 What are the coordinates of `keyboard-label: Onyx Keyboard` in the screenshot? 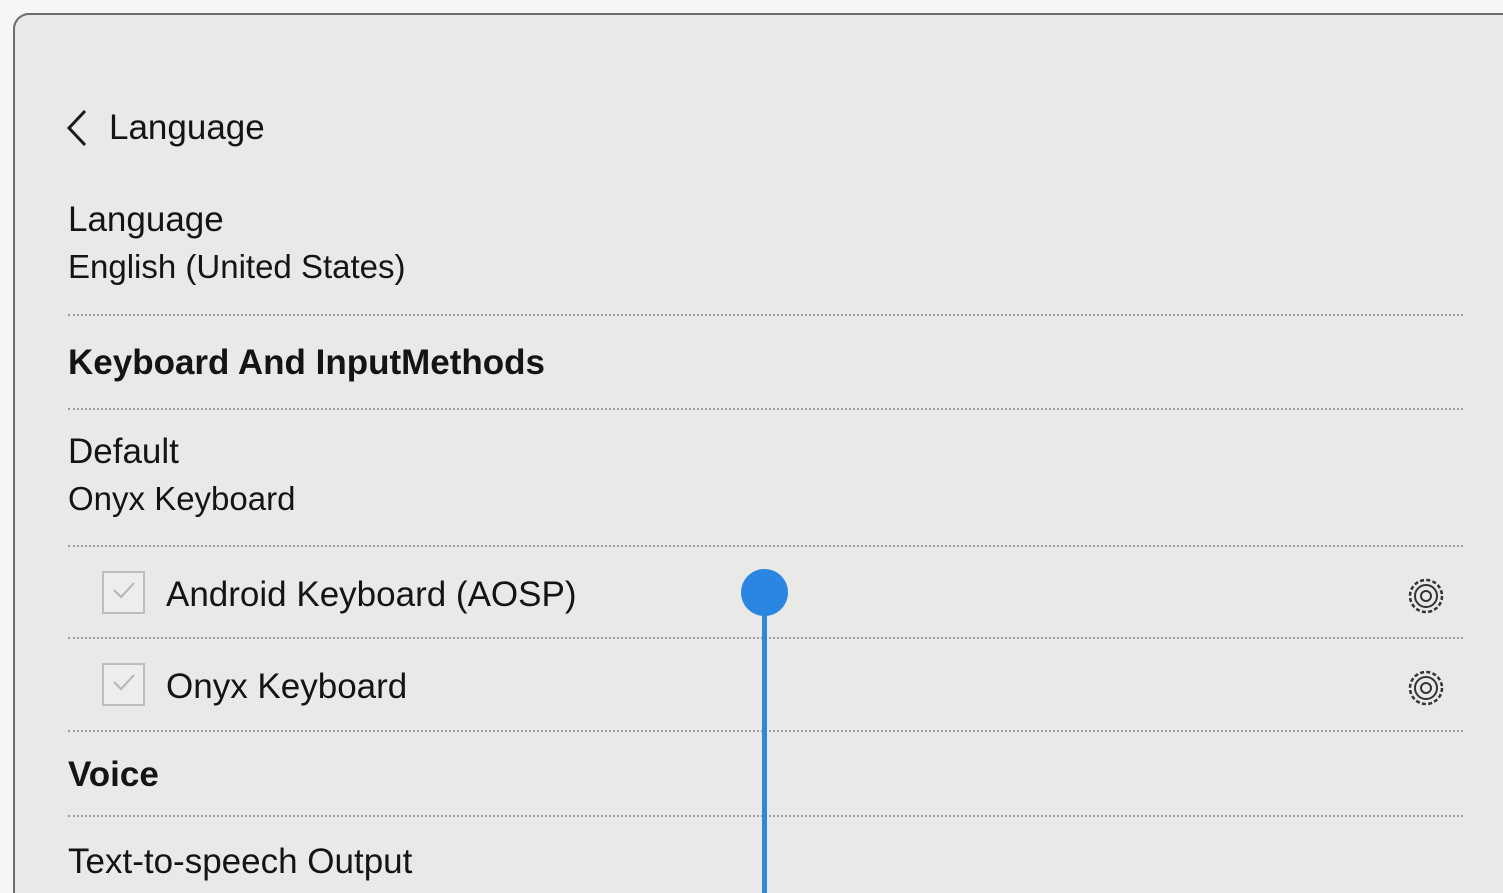 It's located at (287, 686).